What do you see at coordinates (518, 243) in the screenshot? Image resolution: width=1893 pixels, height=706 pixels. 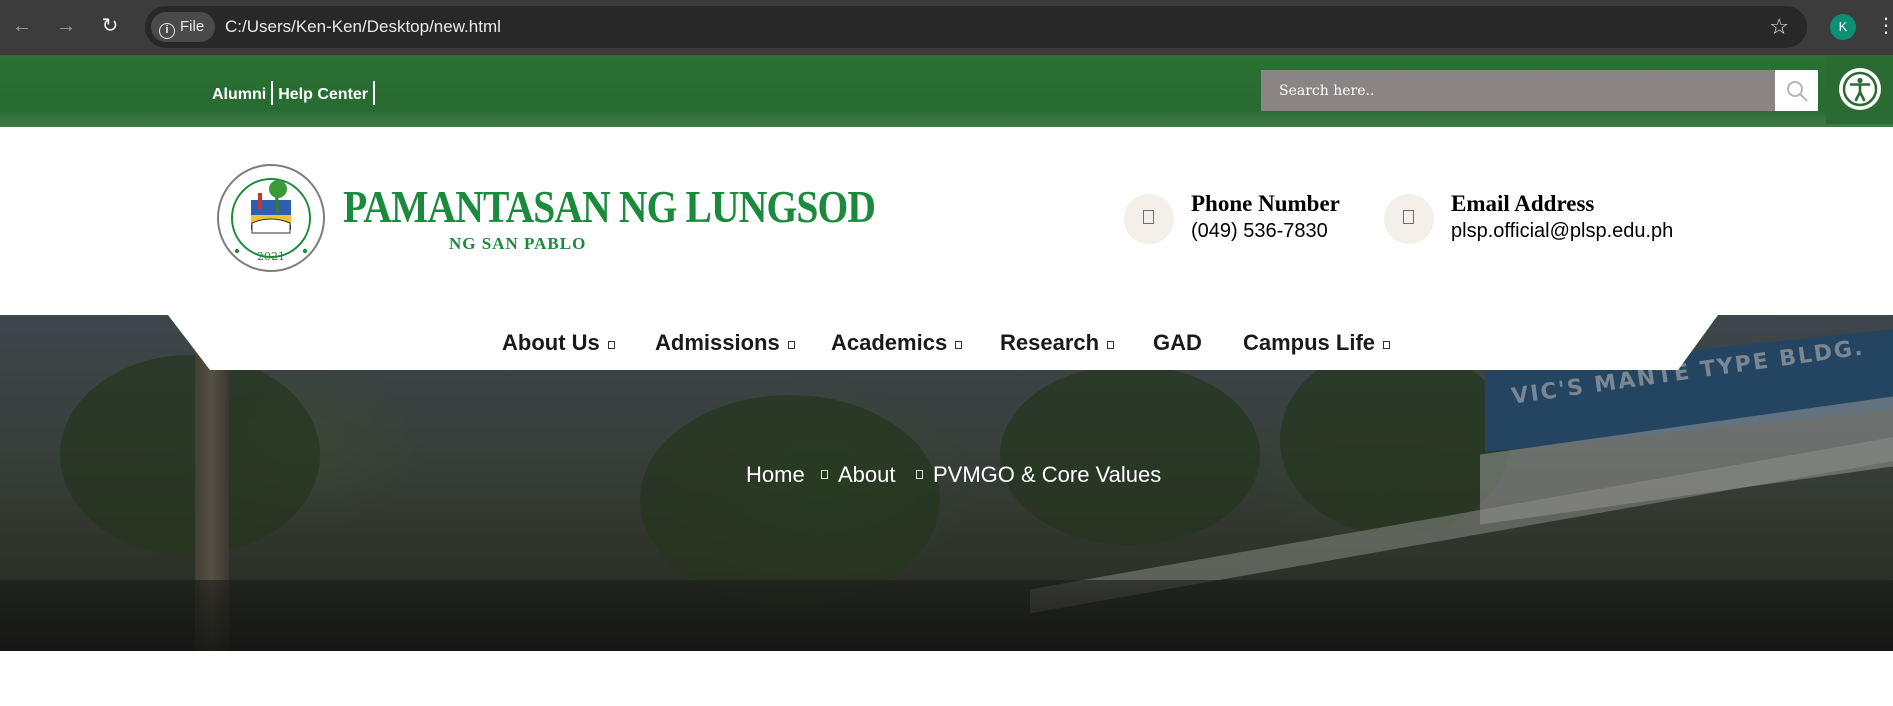 I see `logo-subtitle: NG SAN PABLO` at bounding box center [518, 243].